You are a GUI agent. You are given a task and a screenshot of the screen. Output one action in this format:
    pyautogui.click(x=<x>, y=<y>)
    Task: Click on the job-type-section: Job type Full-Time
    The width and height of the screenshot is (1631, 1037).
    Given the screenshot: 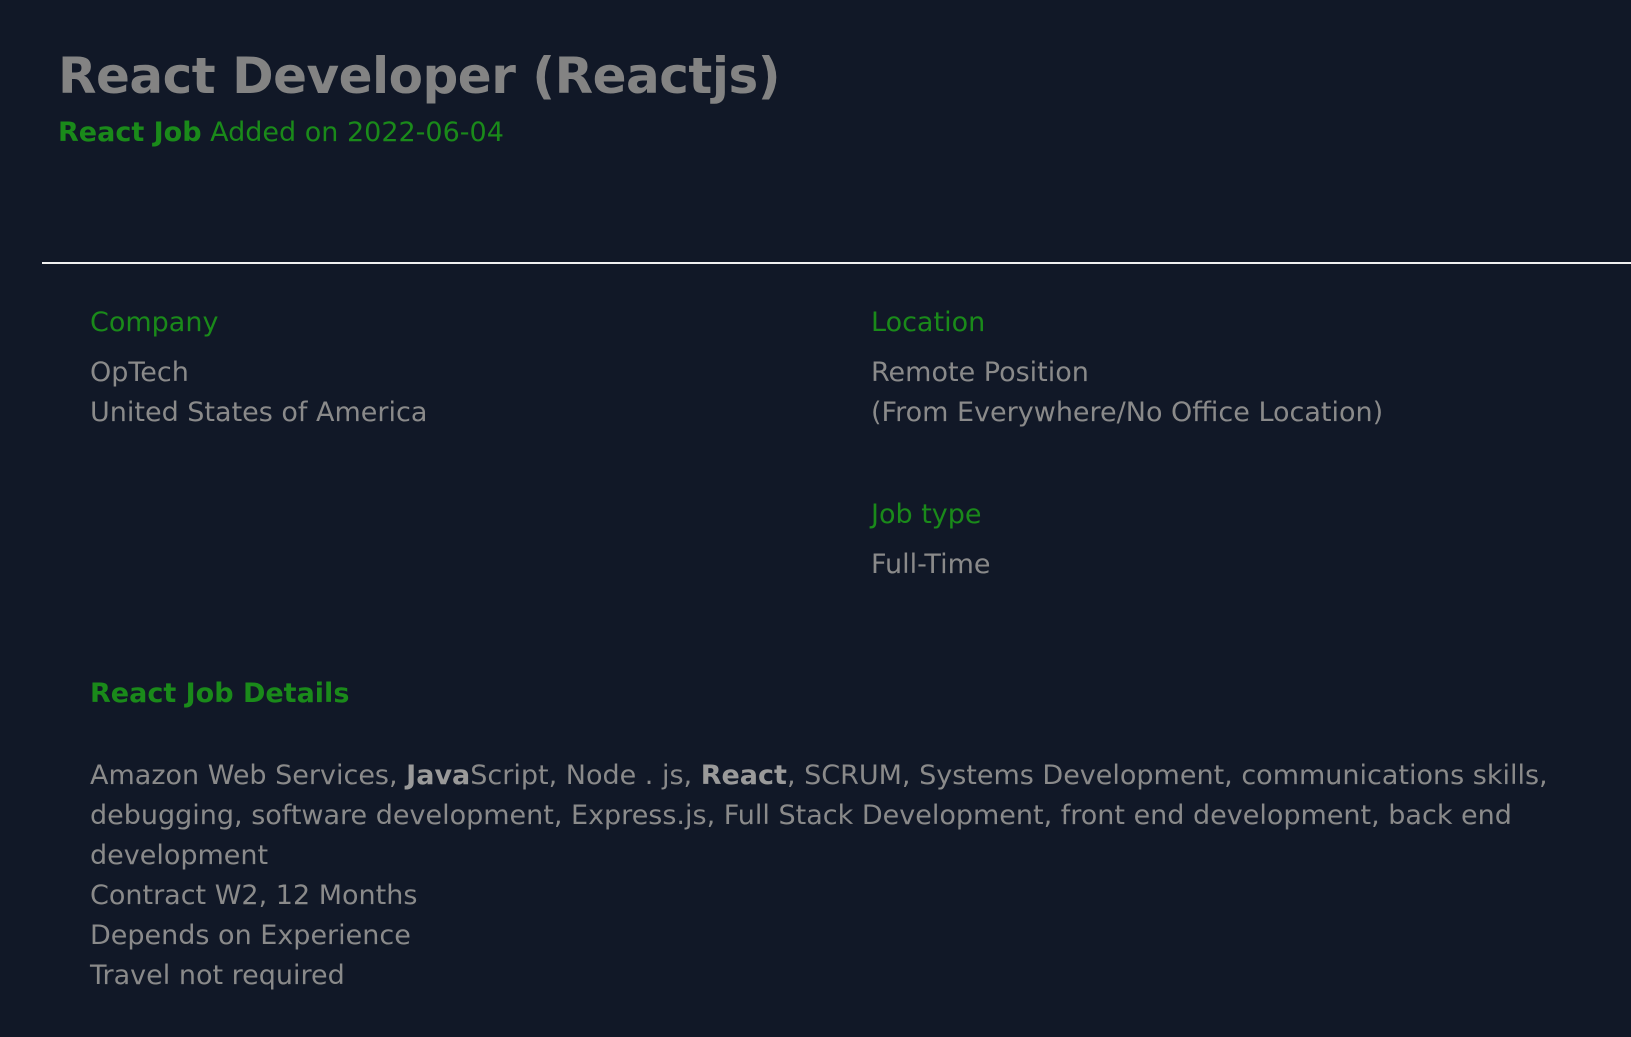 What is the action you would take?
    pyautogui.click(x=931, y=541)
    